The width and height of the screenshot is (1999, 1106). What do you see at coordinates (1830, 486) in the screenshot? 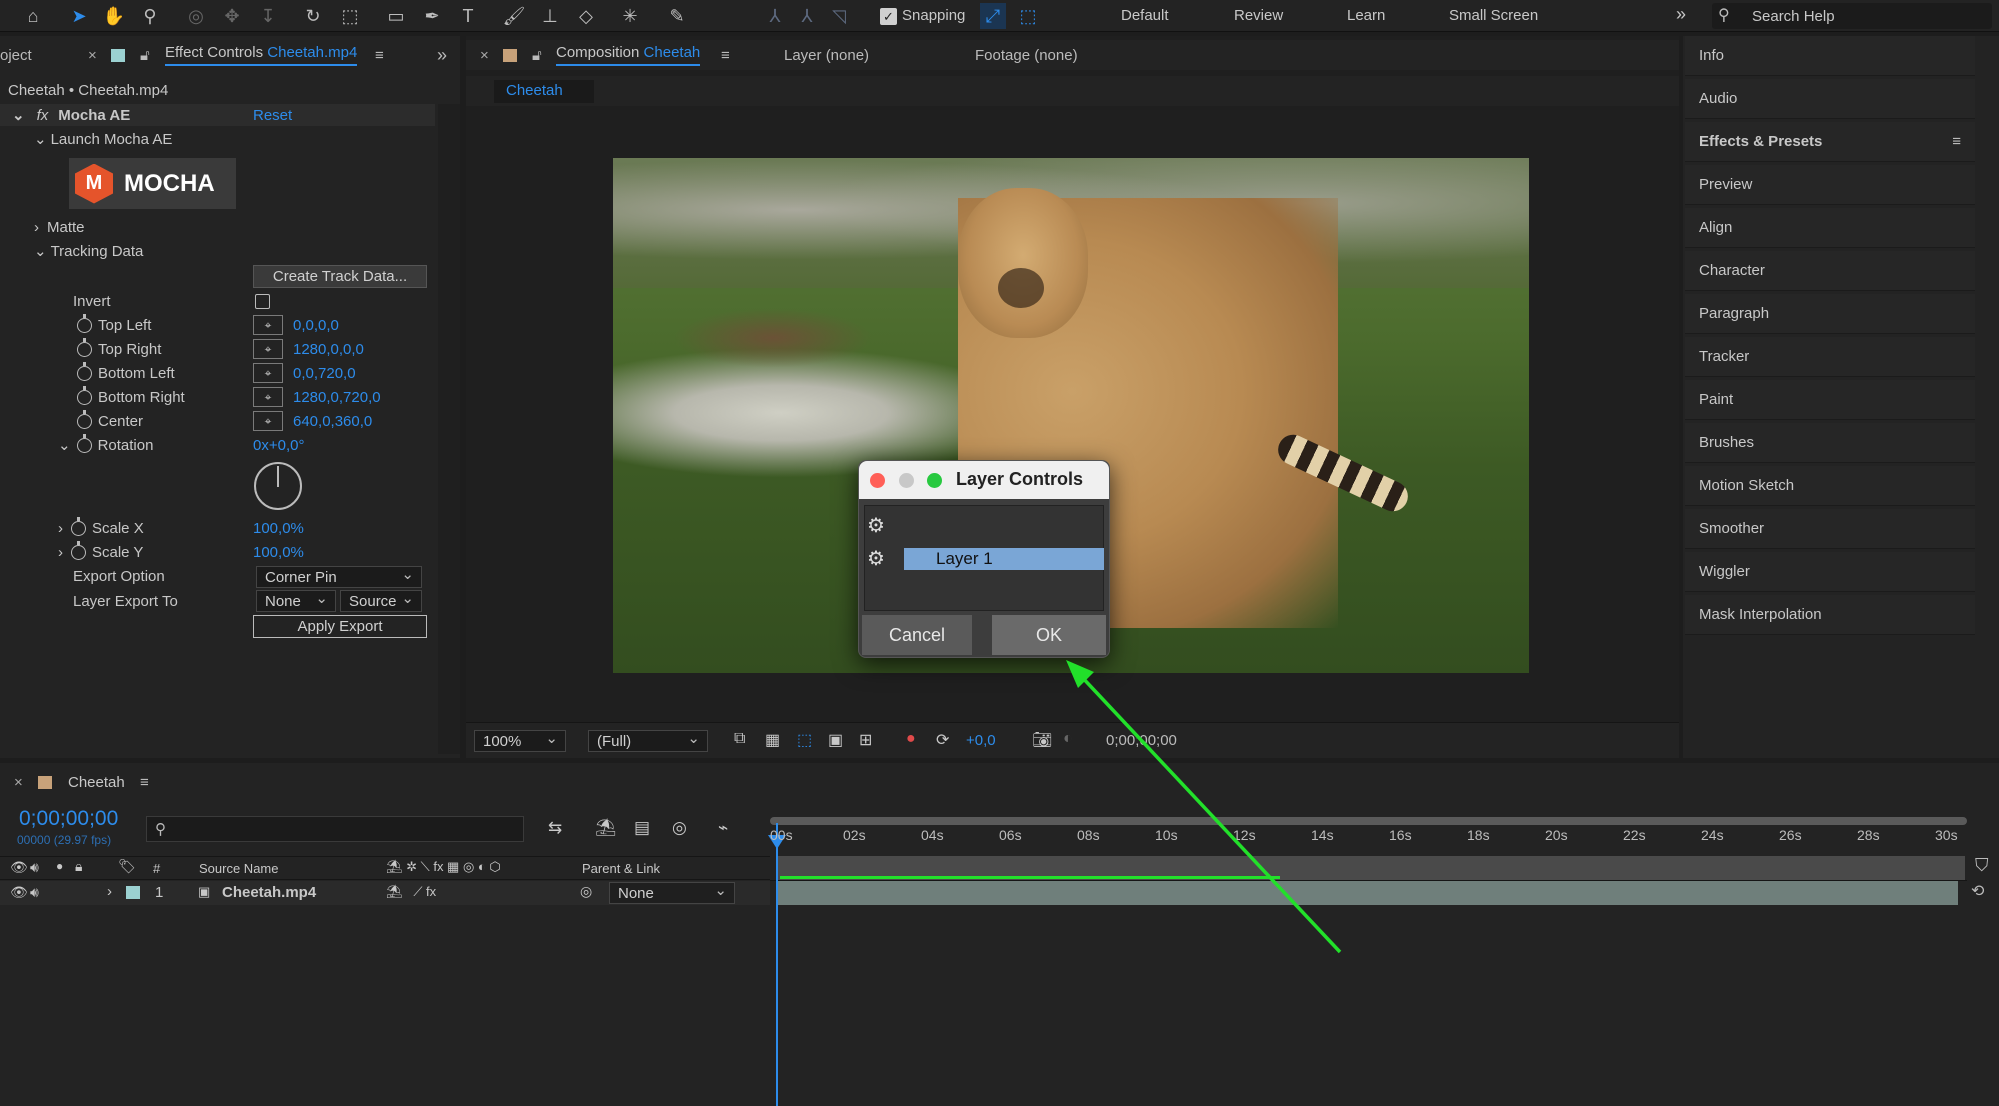
I see `panel-motion-sketch: Motion Sketch` at bounding box center [1830, 486].